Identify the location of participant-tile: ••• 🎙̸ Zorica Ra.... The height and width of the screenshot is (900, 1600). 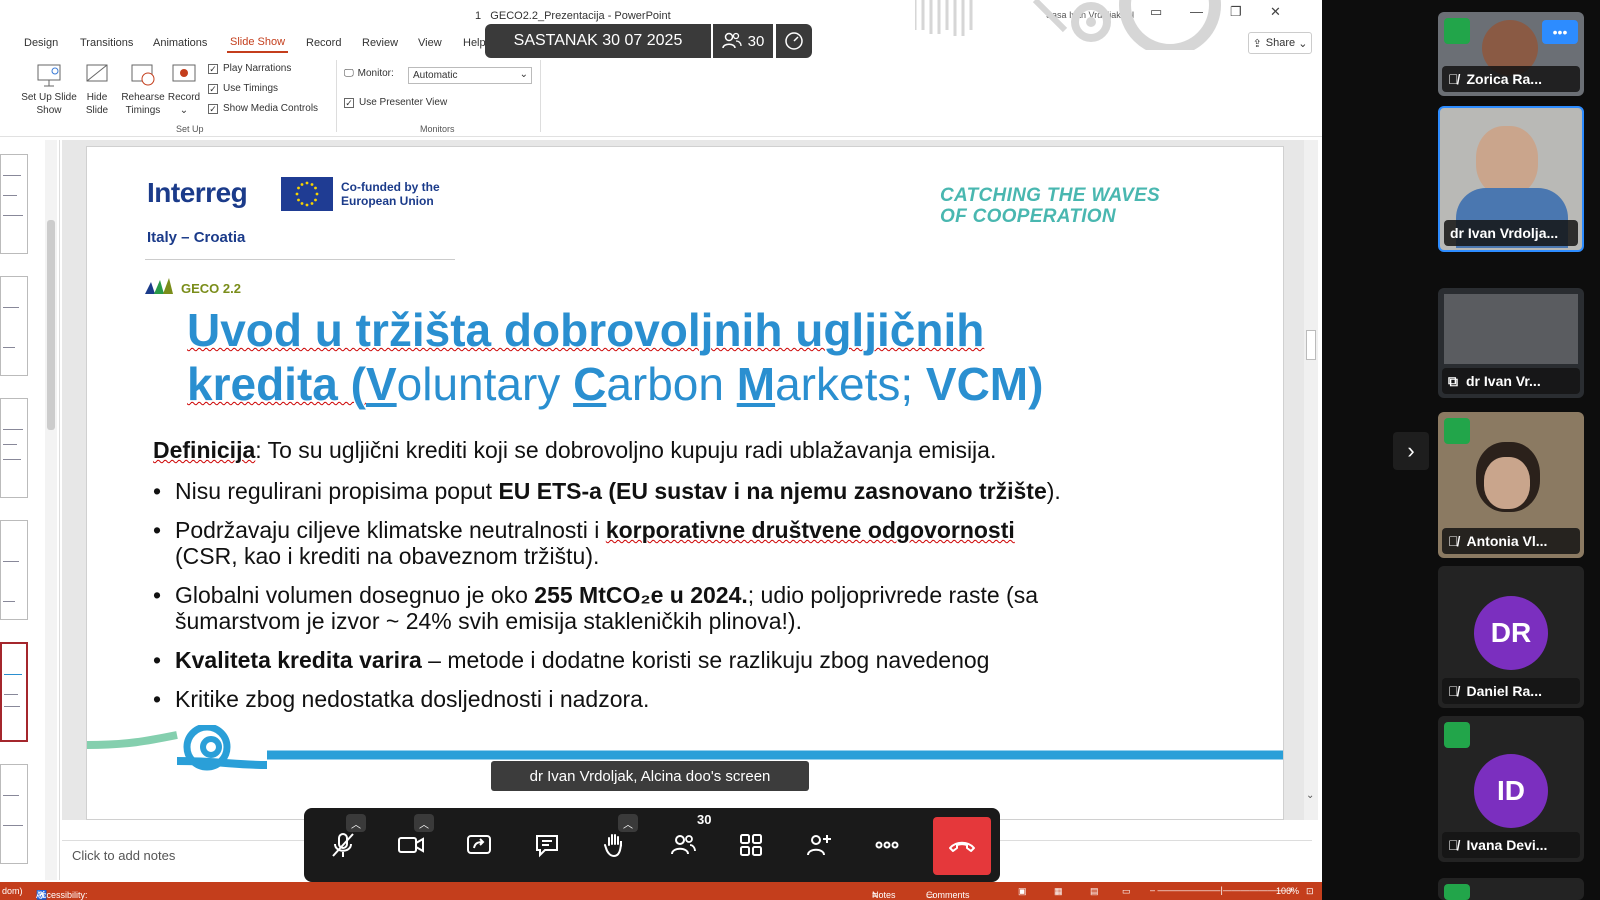
(1511, 54).